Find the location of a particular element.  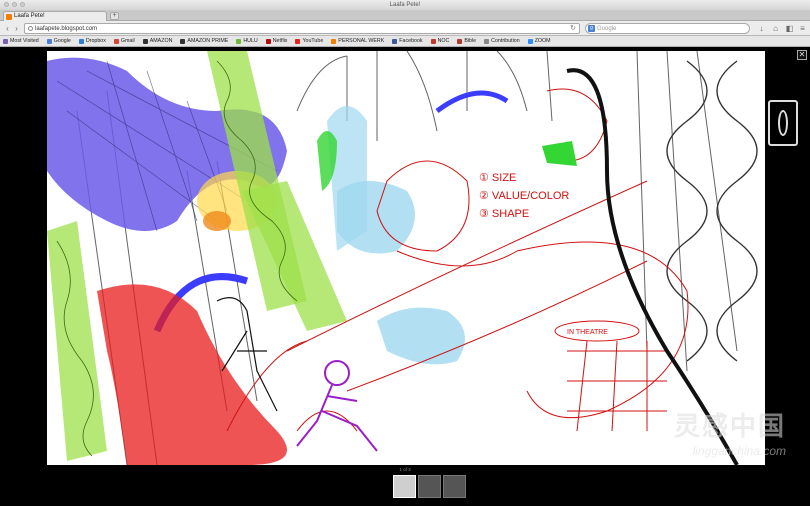

tab-bar: Laafa Pete! + is located at coordinates (405, 15).